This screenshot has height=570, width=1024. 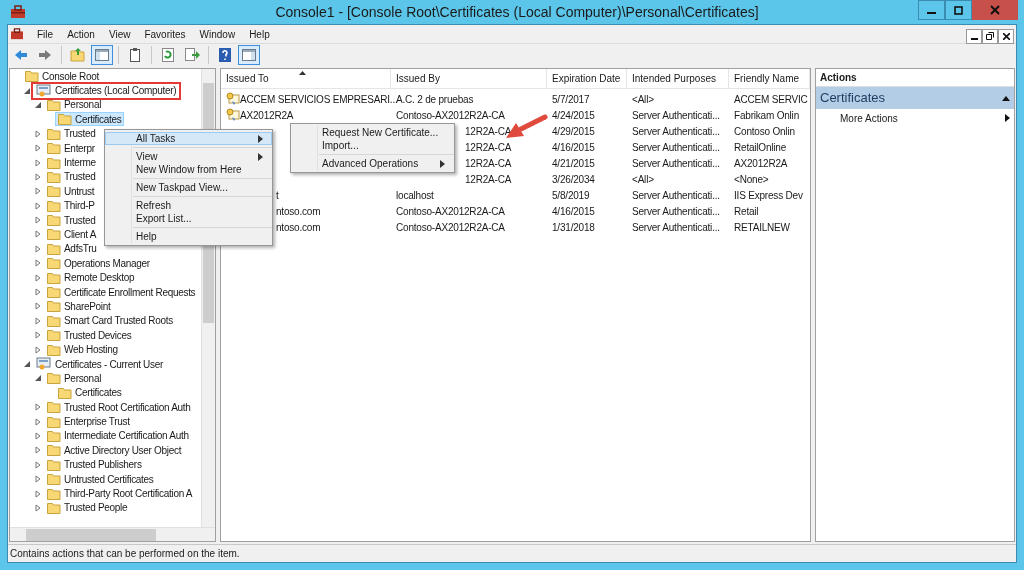 What do you see at coordinates (766, 115) in the screenshot?
I see `table-cell-text: Fabrikam Onlin` at bounding box center [766, 115].